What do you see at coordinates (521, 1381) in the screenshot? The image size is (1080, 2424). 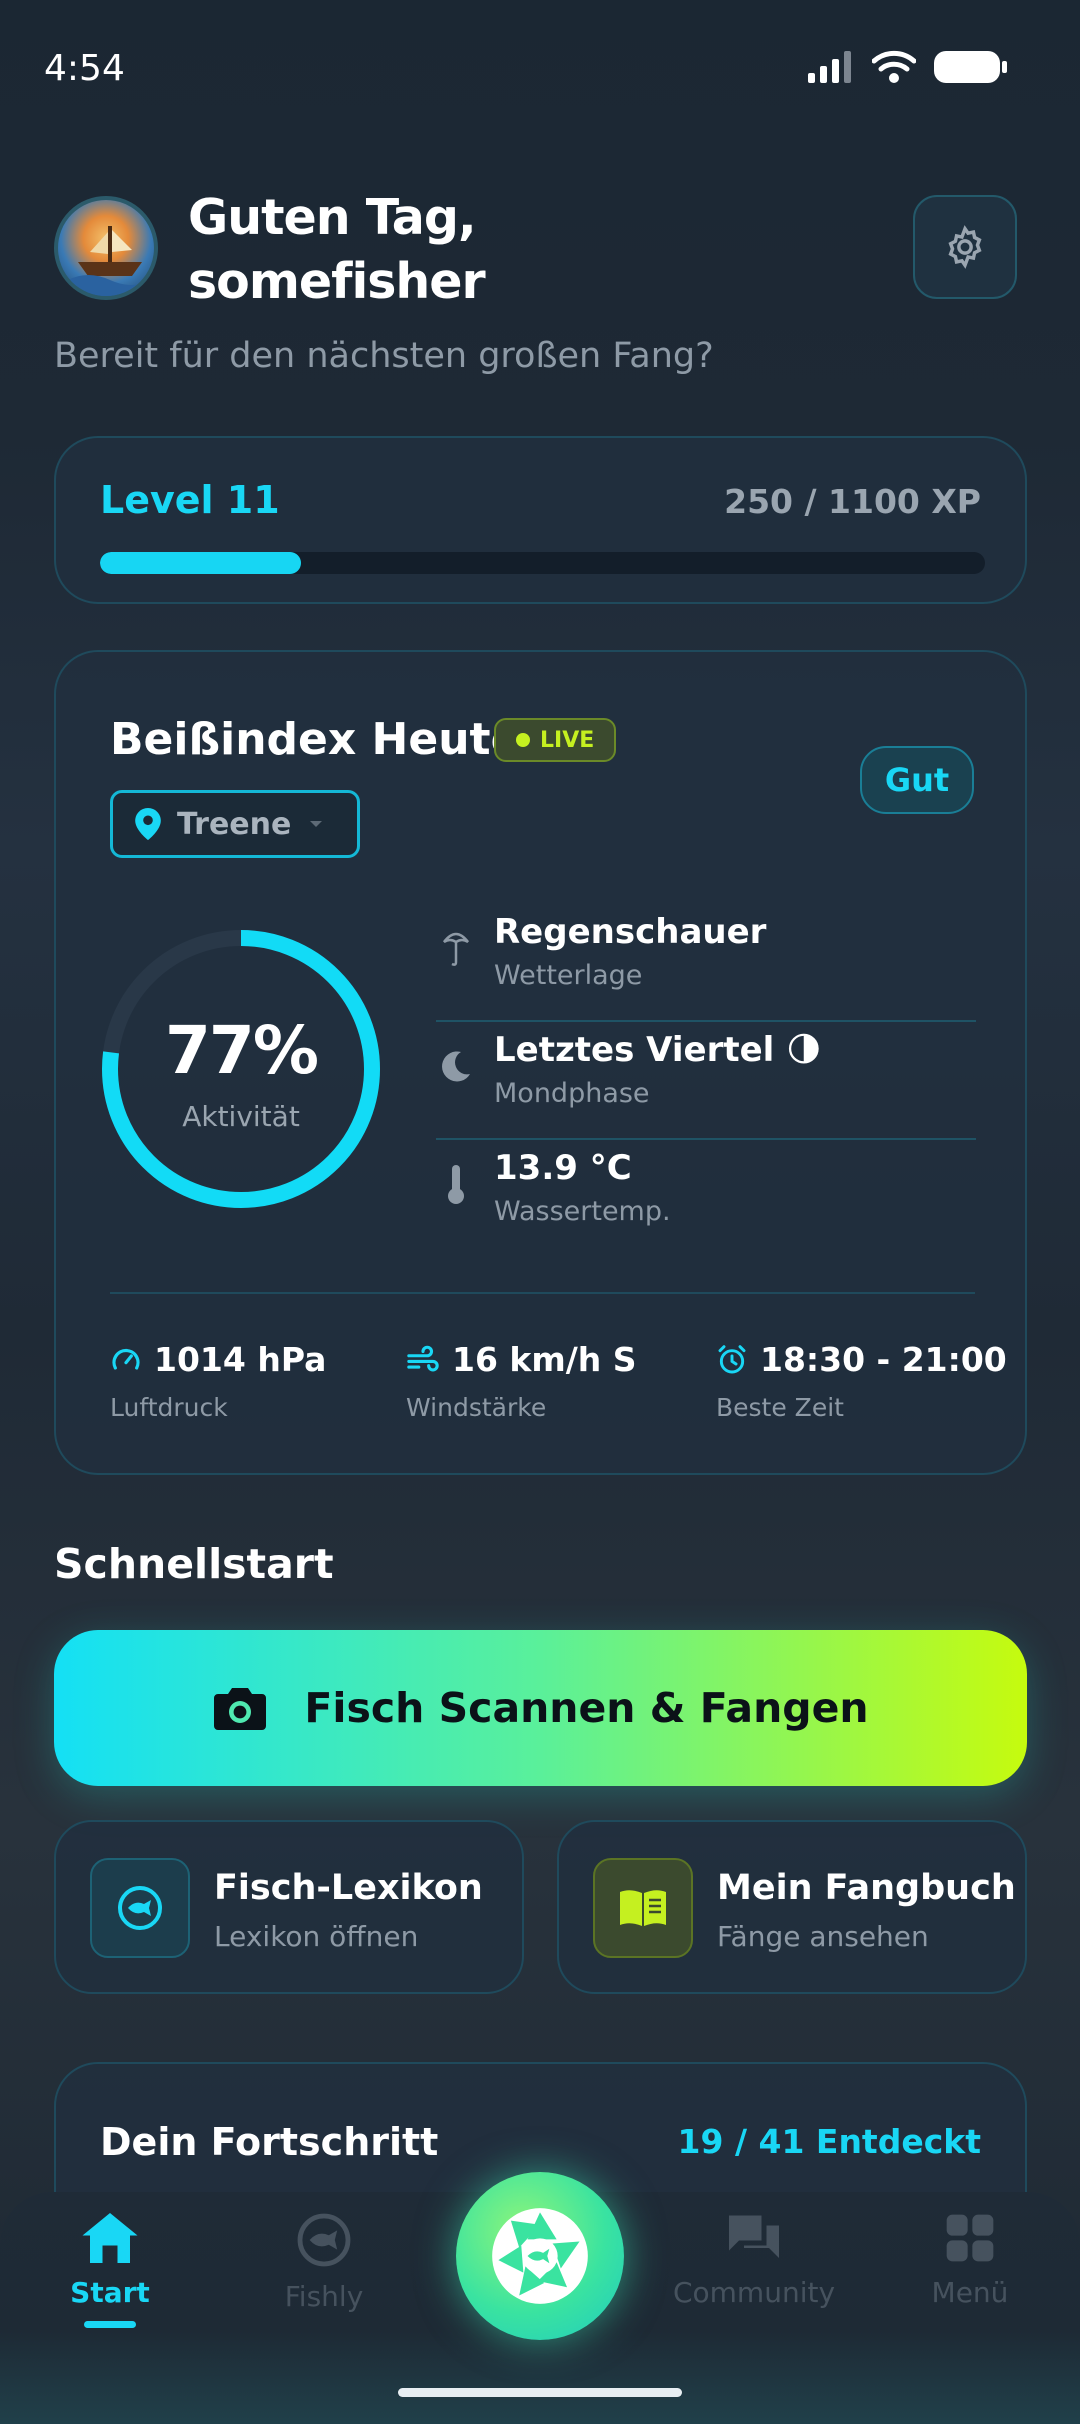 I see `stat-wind: 16 km/h S Windstärke` at bounding box center [521, 1381].